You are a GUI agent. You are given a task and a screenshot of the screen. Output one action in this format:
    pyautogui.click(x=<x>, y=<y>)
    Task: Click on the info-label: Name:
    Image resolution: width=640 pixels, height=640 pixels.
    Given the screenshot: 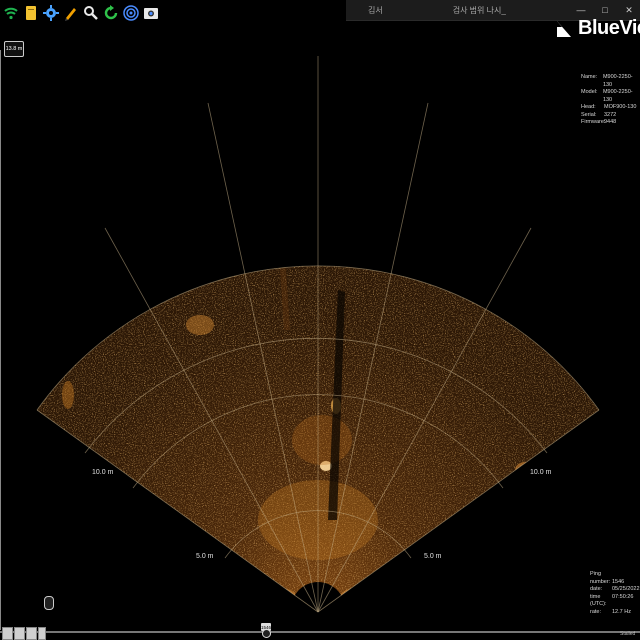 What is the action you would take?
    pyautogui.click(x=589, y=77)
    